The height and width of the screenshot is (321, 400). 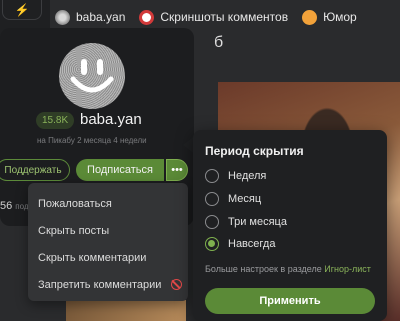 I want to click on popup-caret, so click(x=188, y=145).